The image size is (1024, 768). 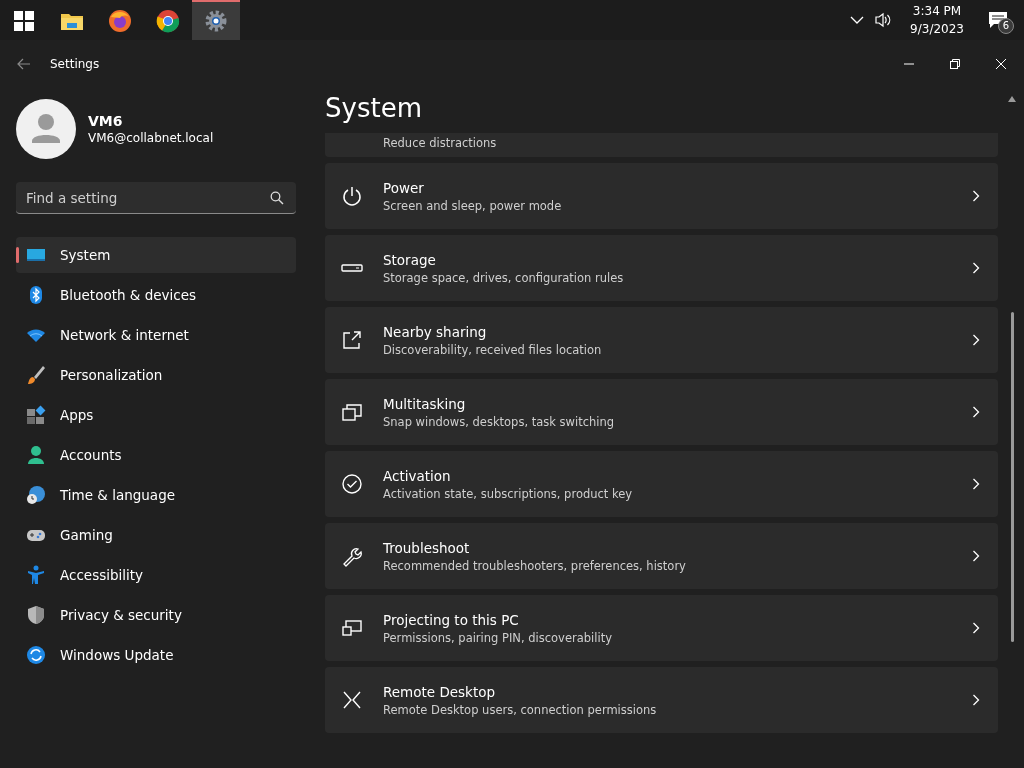 I want to click on screens-icon, so click(x=352, y=628).